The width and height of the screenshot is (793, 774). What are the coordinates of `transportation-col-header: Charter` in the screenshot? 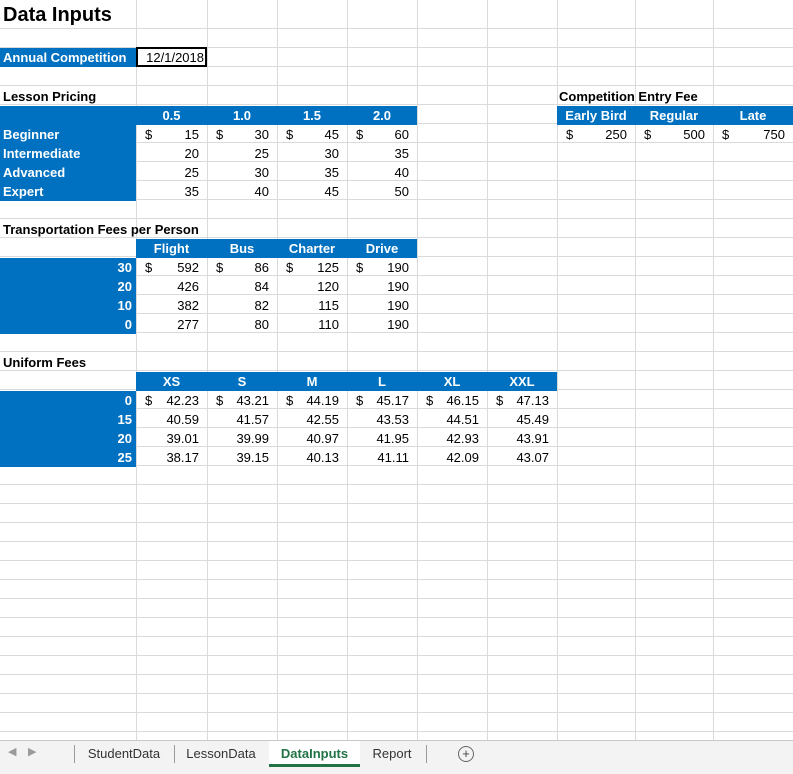 It's located at (312, 248).